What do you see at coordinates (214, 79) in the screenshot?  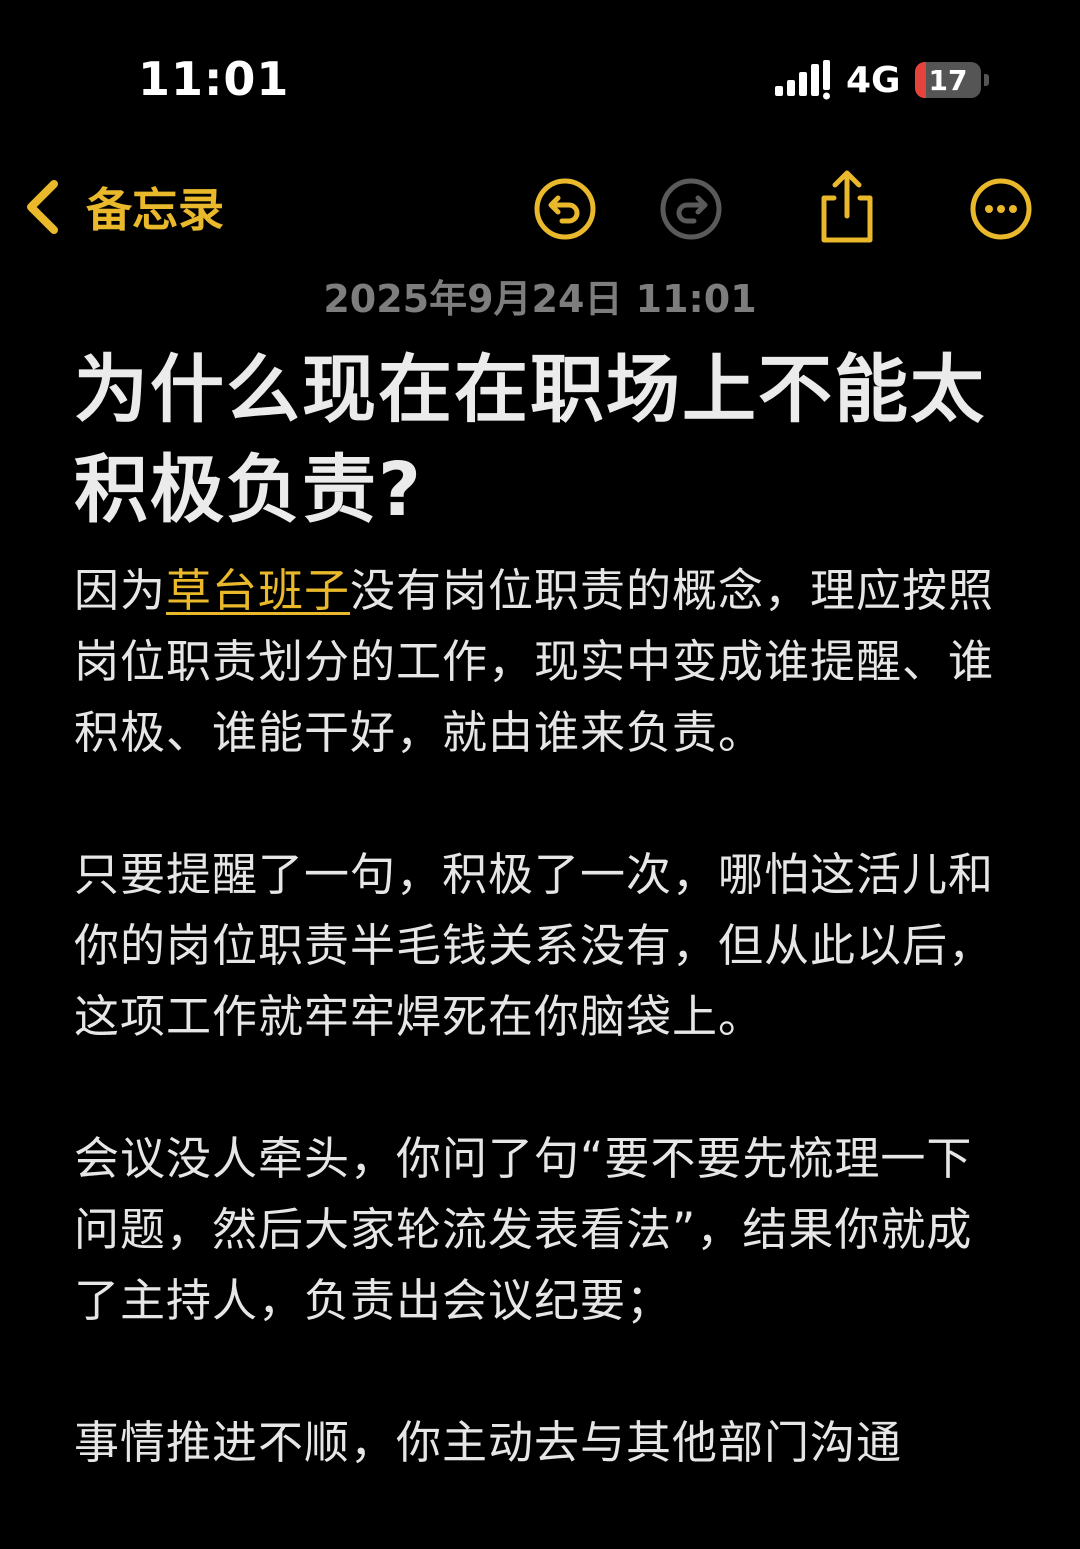 I see `status-time: 11:01` at bounding box center [214, 79].